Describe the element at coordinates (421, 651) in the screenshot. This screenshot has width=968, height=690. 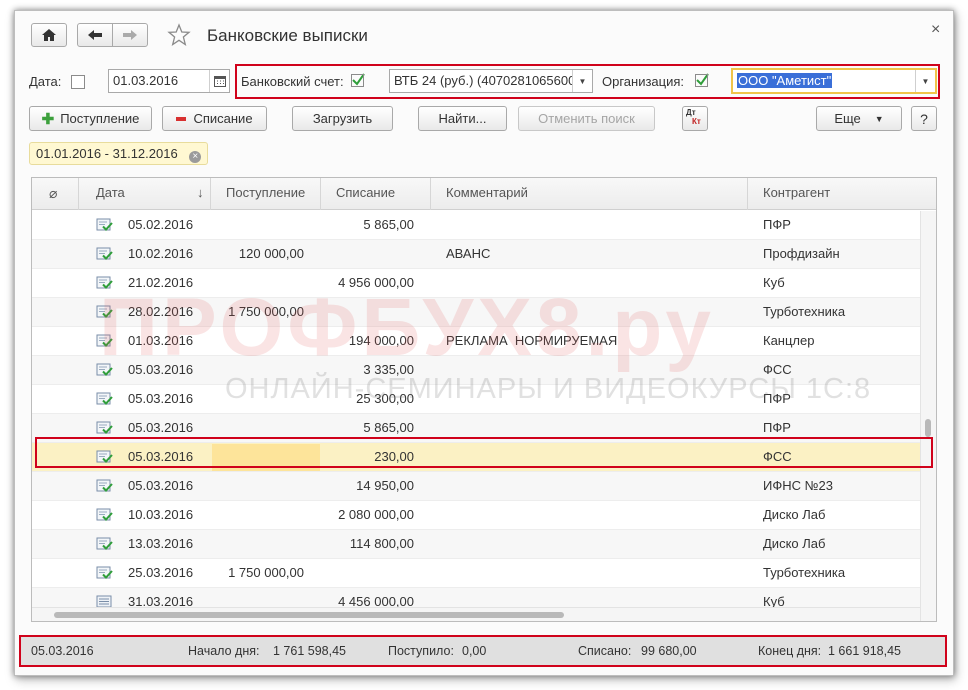
I see `status-received-label: Поступило:` at that location.